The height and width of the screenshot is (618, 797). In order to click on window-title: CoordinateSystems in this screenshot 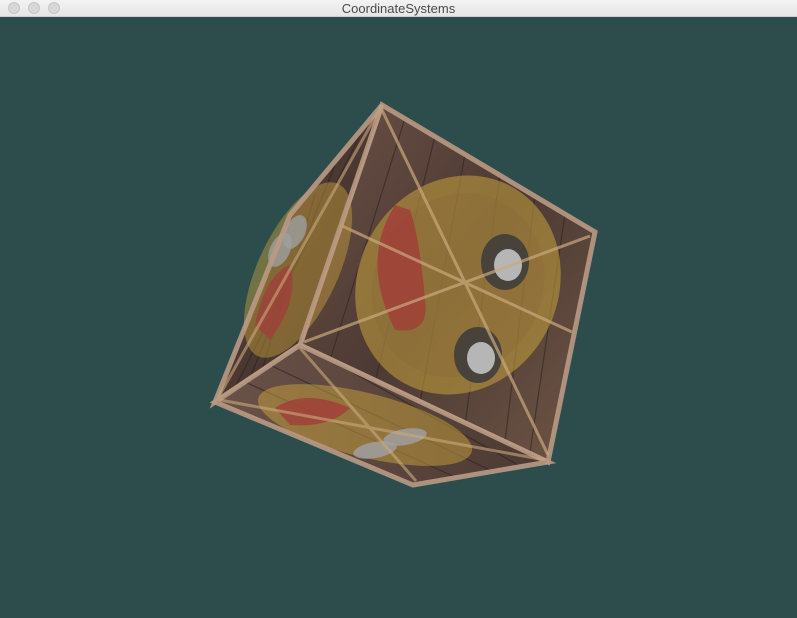, I will do `click(398, 8)`.